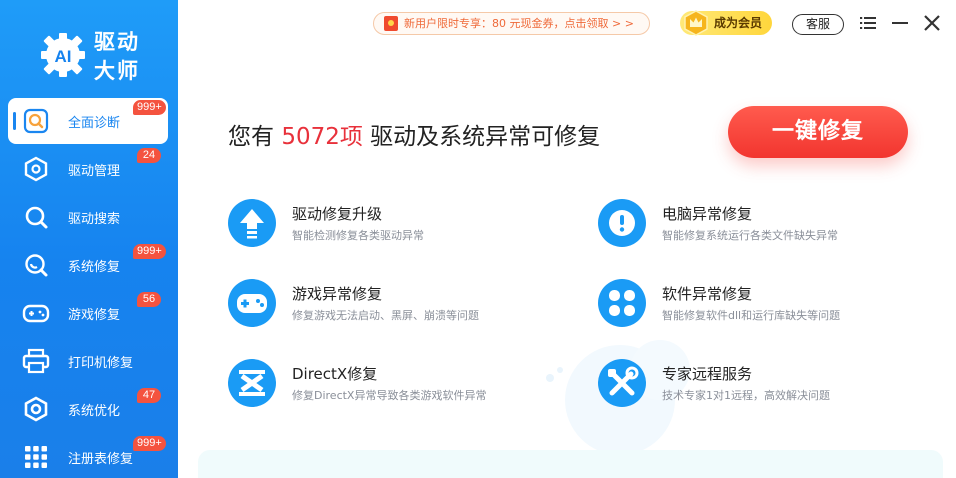 The height and width of the screenshot is (478, 956). Describe the element at coordinates (36, 265) in the screenshot. I see `wrench-icon` at that location.